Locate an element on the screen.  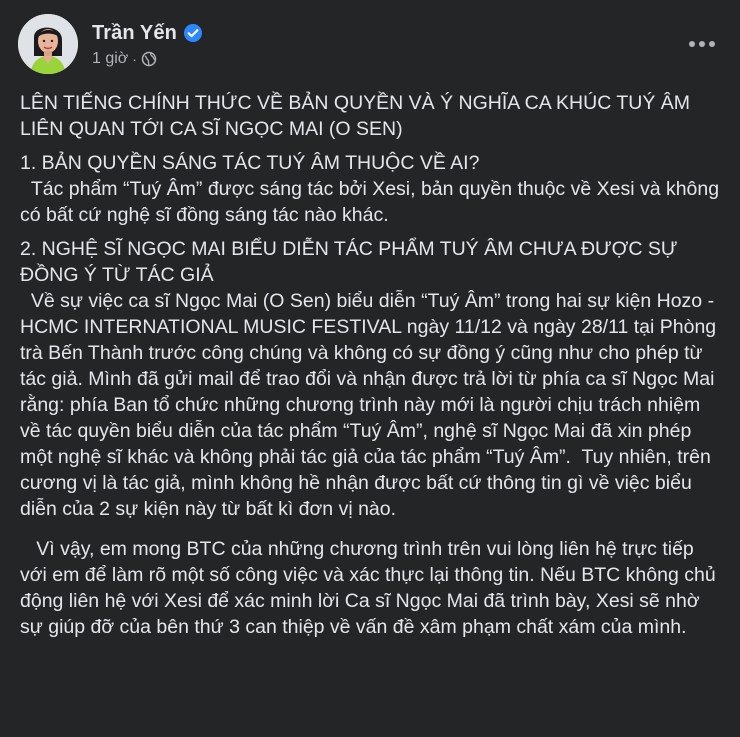
author-avatar is located at coordinates (48, 44).